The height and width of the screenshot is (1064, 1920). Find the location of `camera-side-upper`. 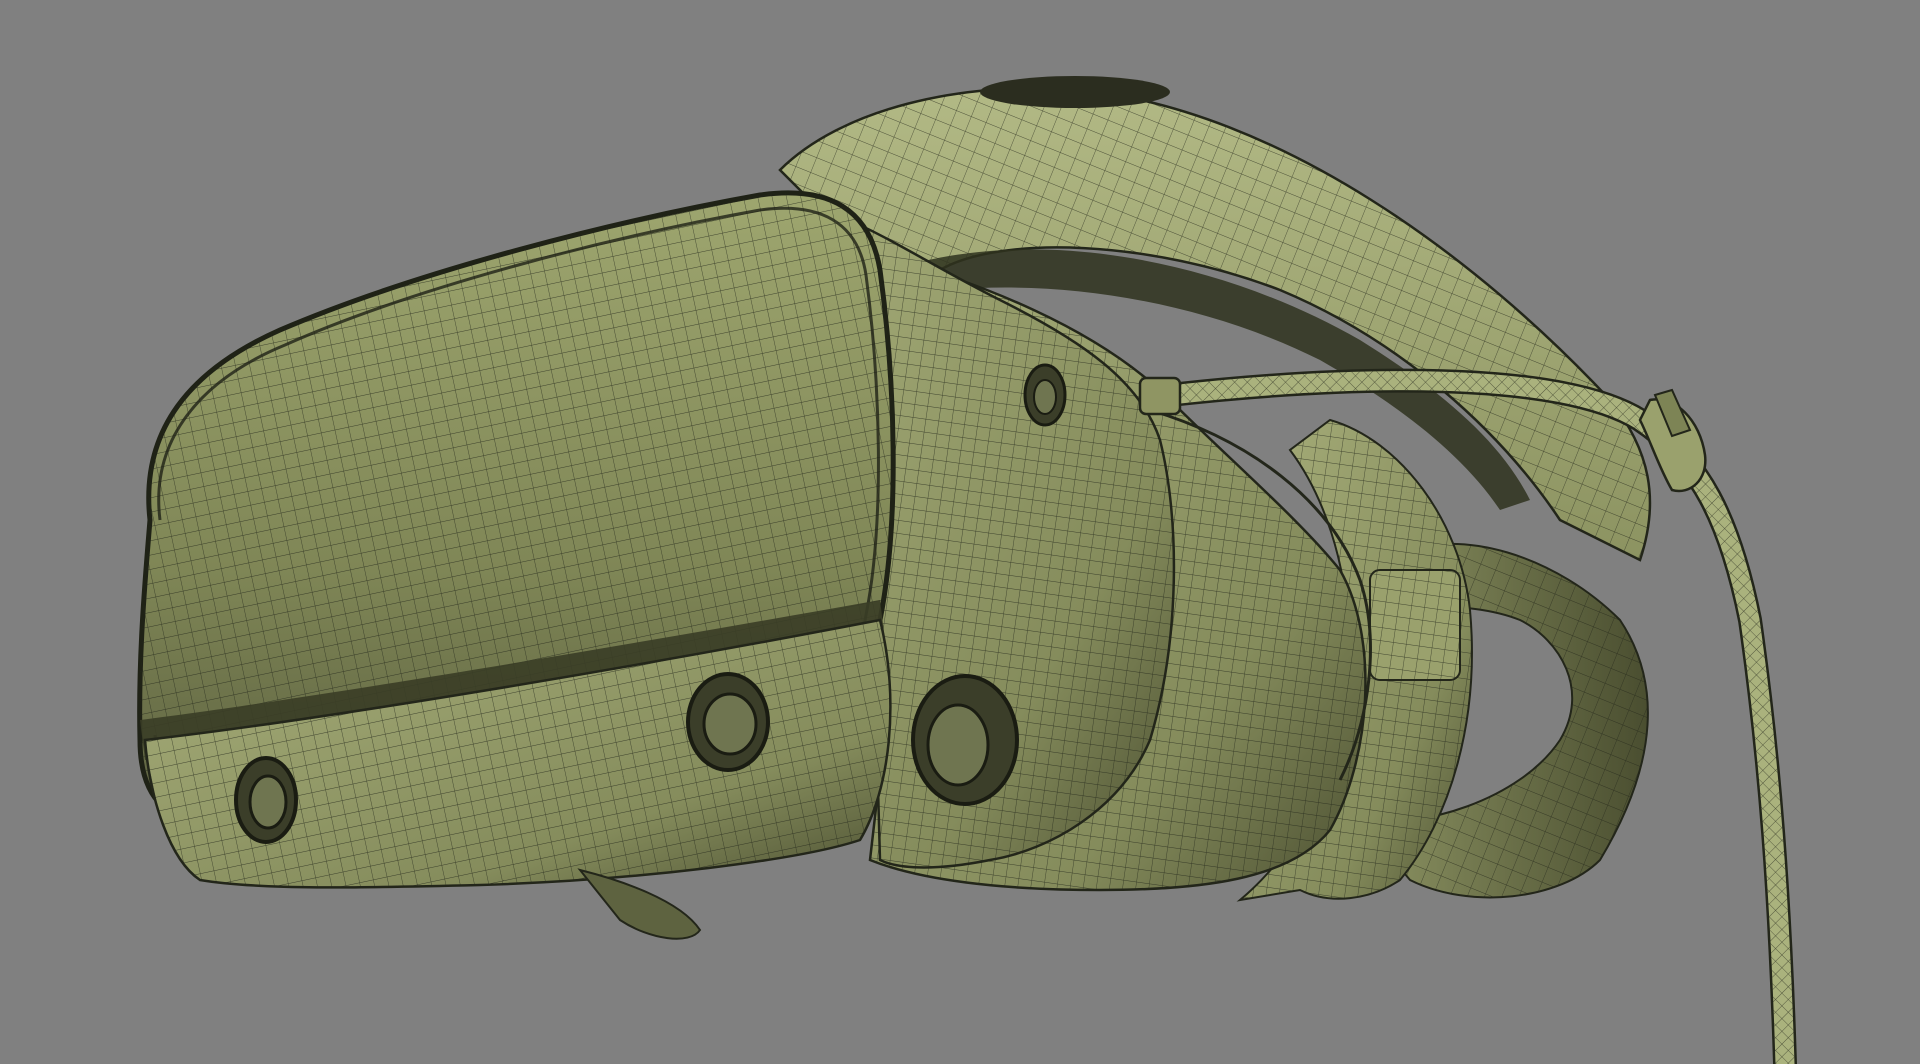

camera-side-upper is located at coordinates (1045, 395).